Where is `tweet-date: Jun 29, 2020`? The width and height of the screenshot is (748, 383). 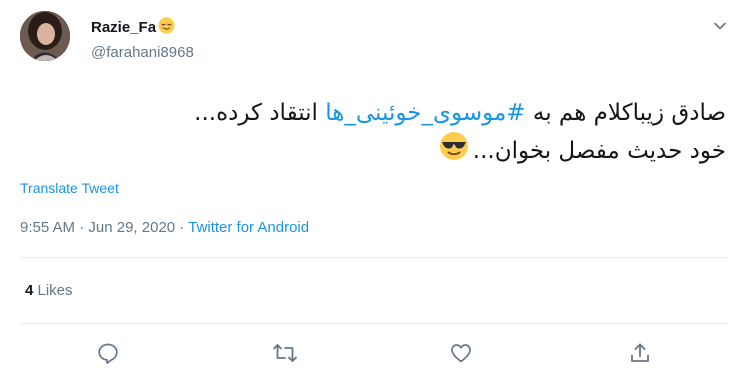 tweet-date: Jun 29, 2020 is located at coordinates (131, 227).